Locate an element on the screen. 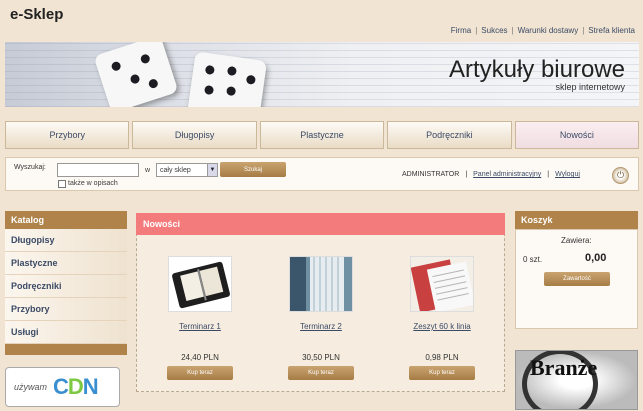 This screenshot has height=411, width=643. product-card: Terminarz 2 30,50 PLN Kup teraz is located at coordinates (321, 318).